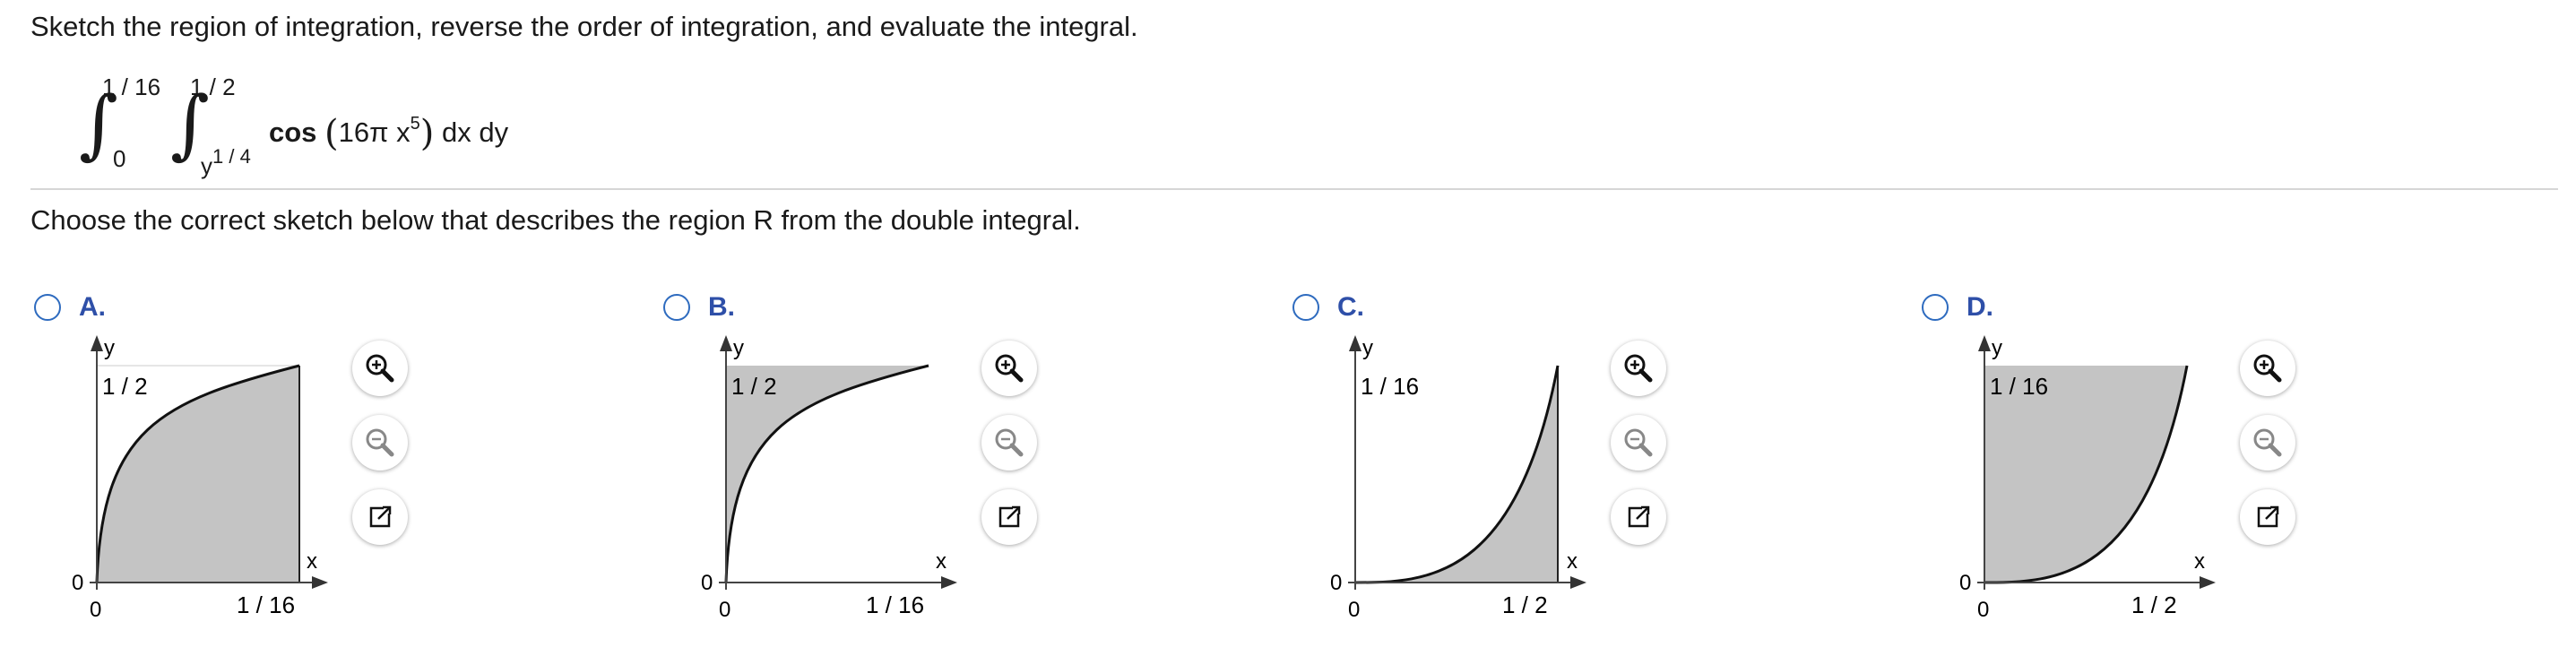  What do you see at coordinates (721, 307) in the screenshot?
I see `option-letter: B.` at bounding box center [721, 307].